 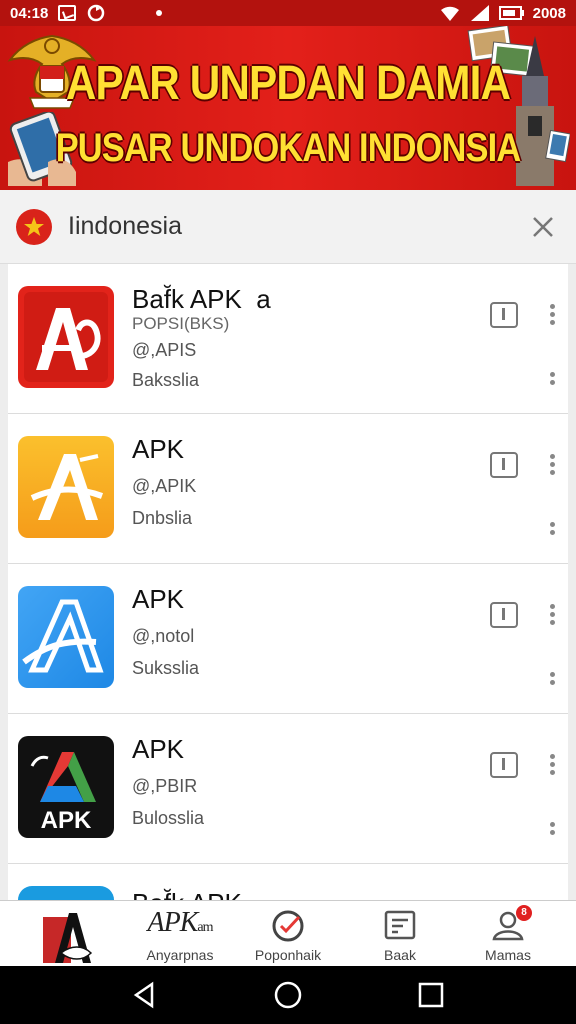 What do you see at coordinates (96, 13) in the screenshot?
I see `sync-icon` at bounding box center [96, 13].